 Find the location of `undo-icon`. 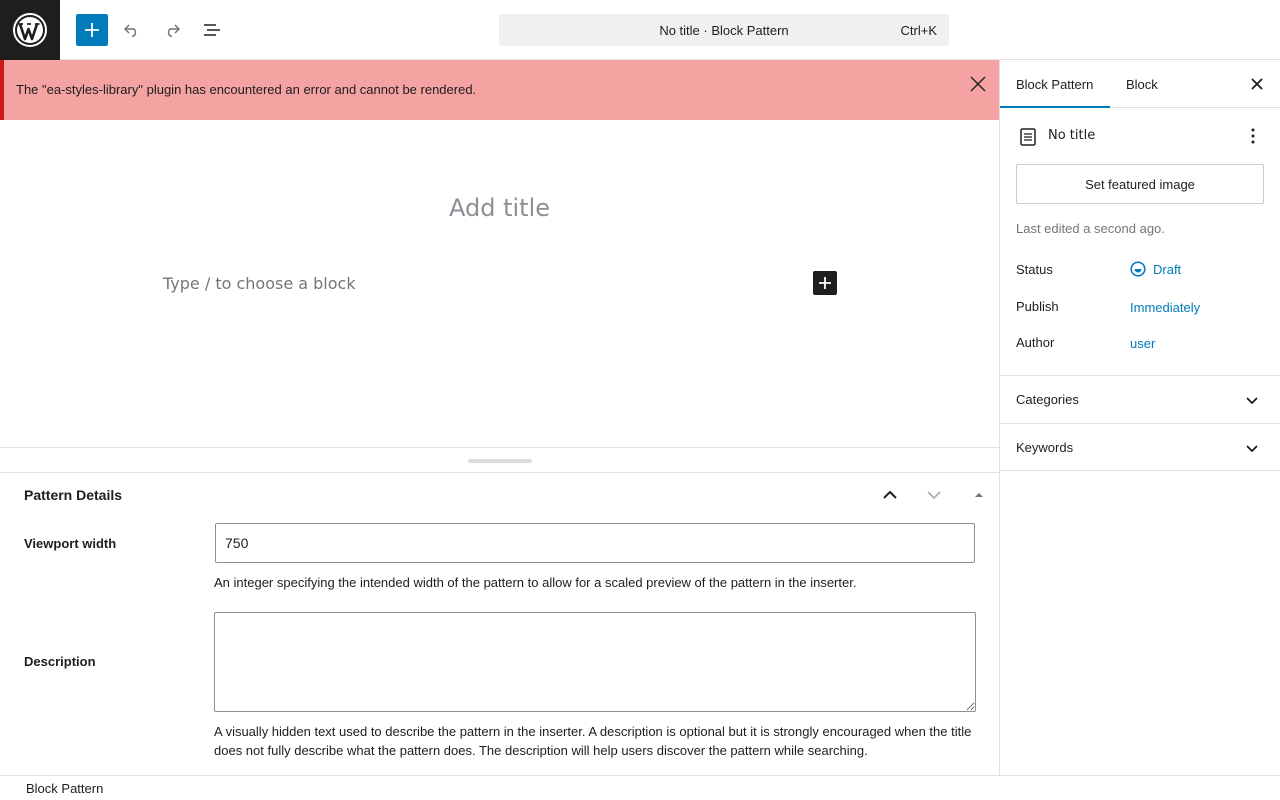

undo-icon is located at coordinates (130, 30).